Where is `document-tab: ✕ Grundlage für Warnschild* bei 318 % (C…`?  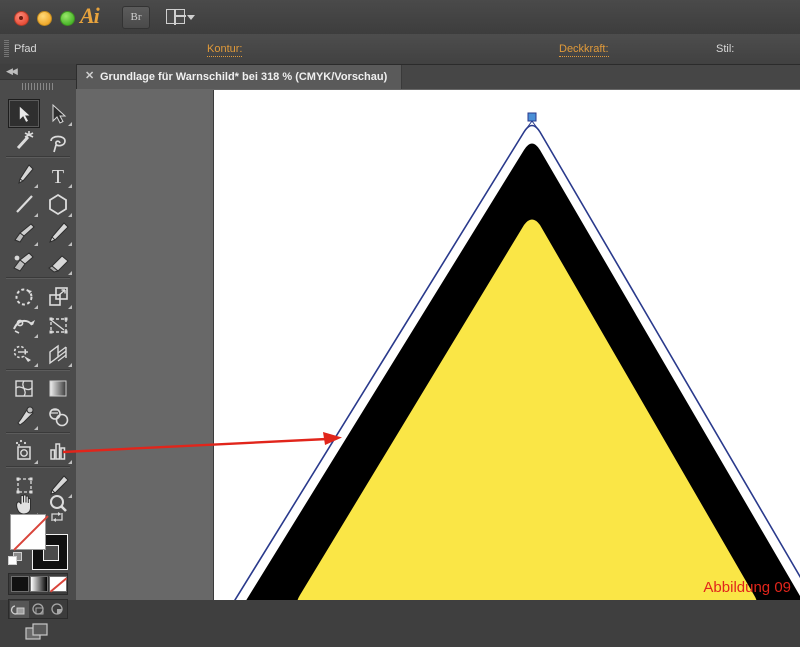
document-tab: ✕ Grundlage für Warnschild* bei 318 % (C… is located at coordinates (239, 77).